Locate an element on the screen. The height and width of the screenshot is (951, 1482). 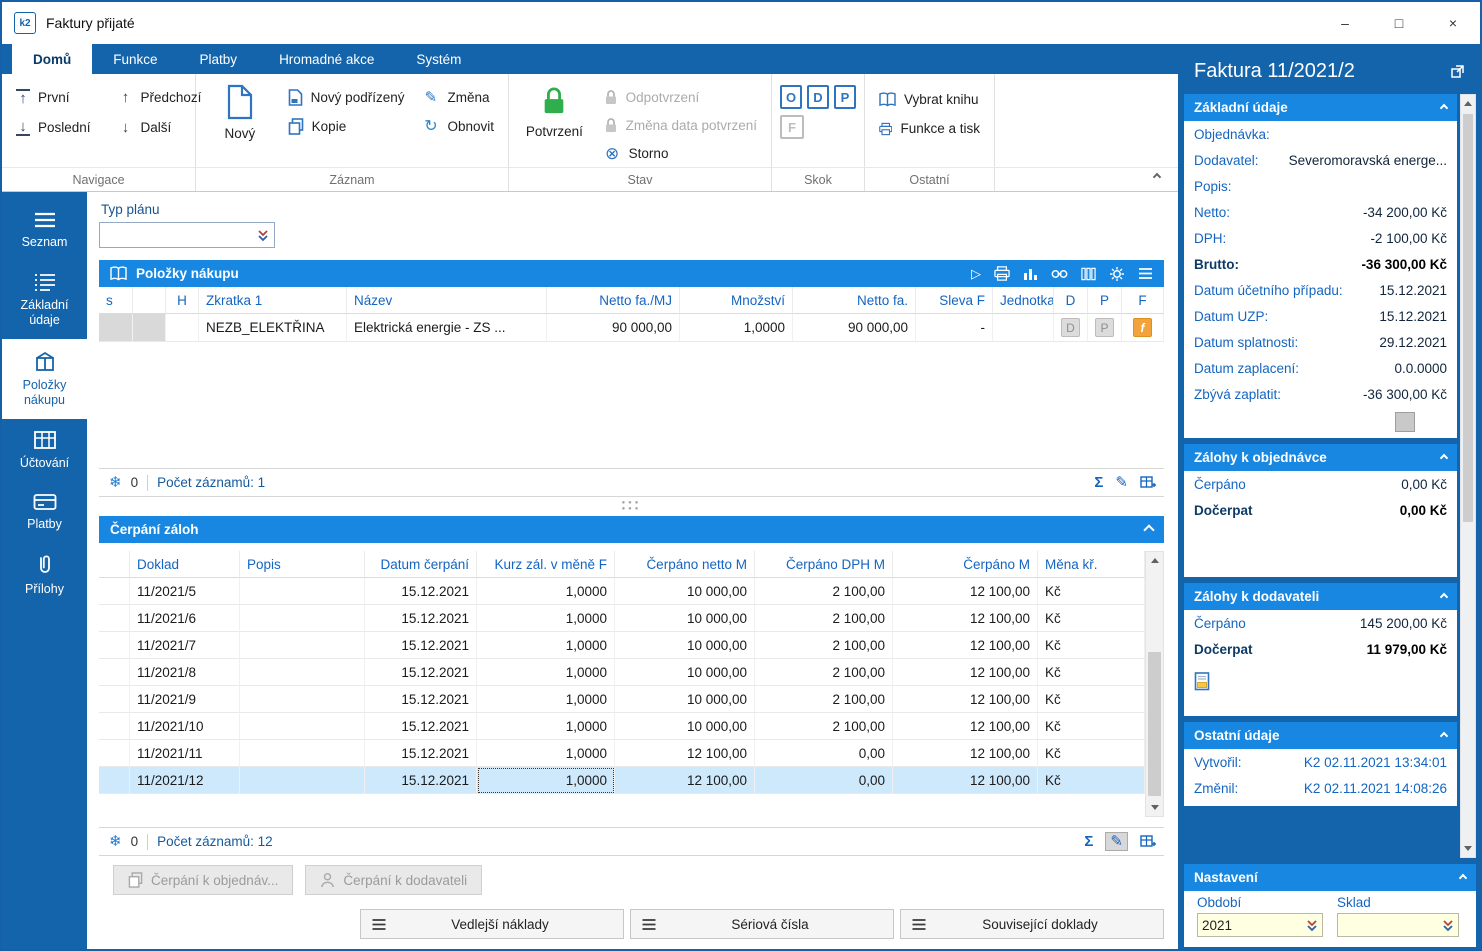
change-button: ✎ Změna is located at coordinates (458, 97).